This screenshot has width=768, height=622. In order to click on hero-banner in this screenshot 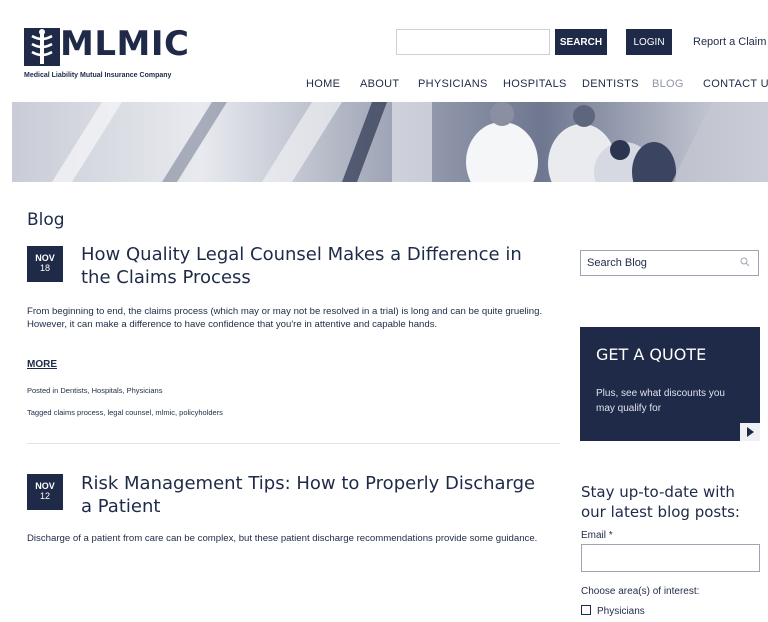, I will do `click(390, 142)`.